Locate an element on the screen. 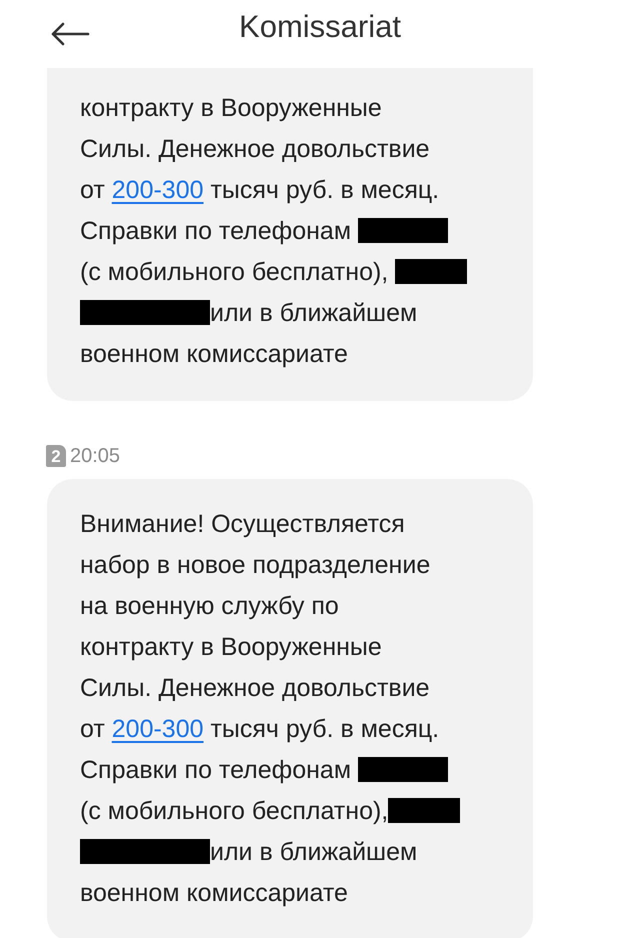 This screenshot has height=938, width=640. window-title: Komissariat is located at coordinates (320, 27).